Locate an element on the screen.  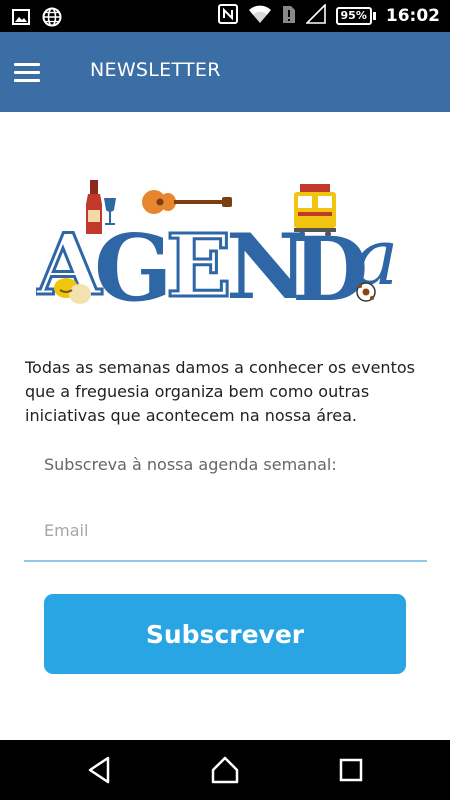
clock: 16:02 is located at coordinates (412, 16).